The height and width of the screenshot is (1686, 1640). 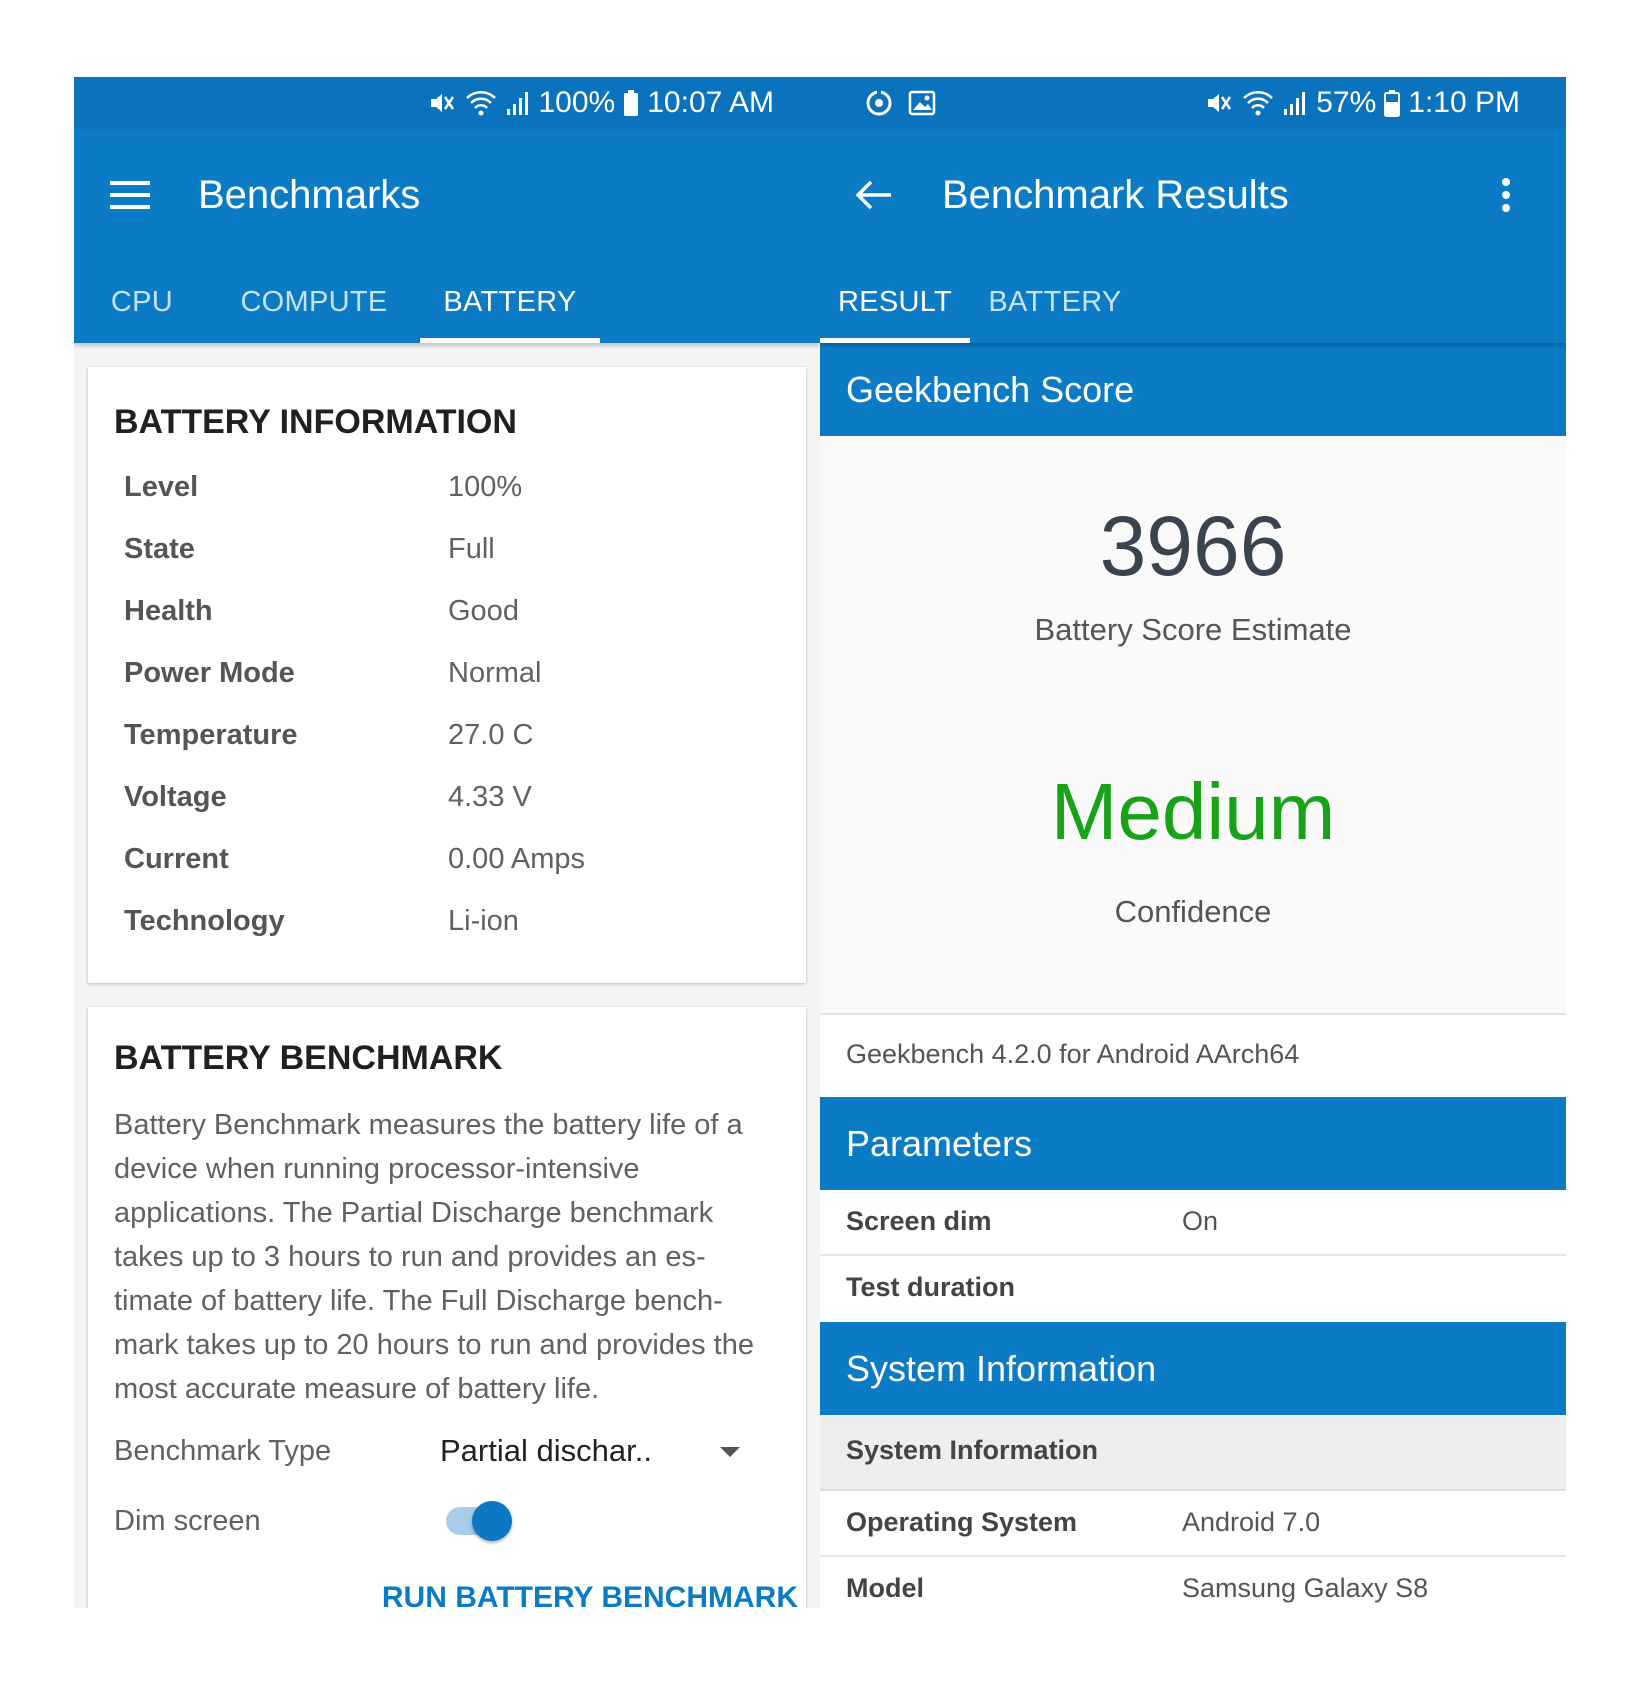 What do you see at coordinates (314, 302) in the screenshot?
I see `tab-compute: COMPUTE` at bounding box center [314, 302].